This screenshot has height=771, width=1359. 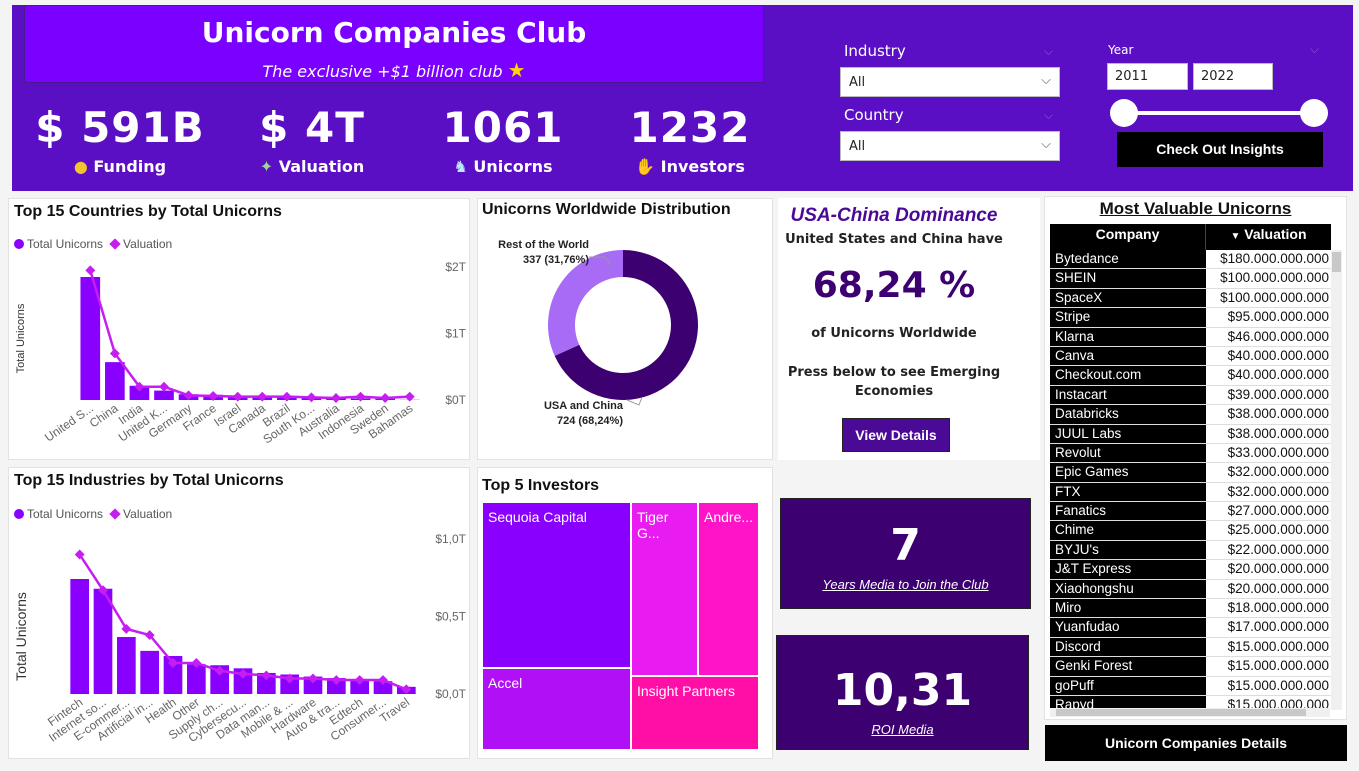 I want to click on table-row: Chime $25.000.000.000, so click(x=1196, y=531).